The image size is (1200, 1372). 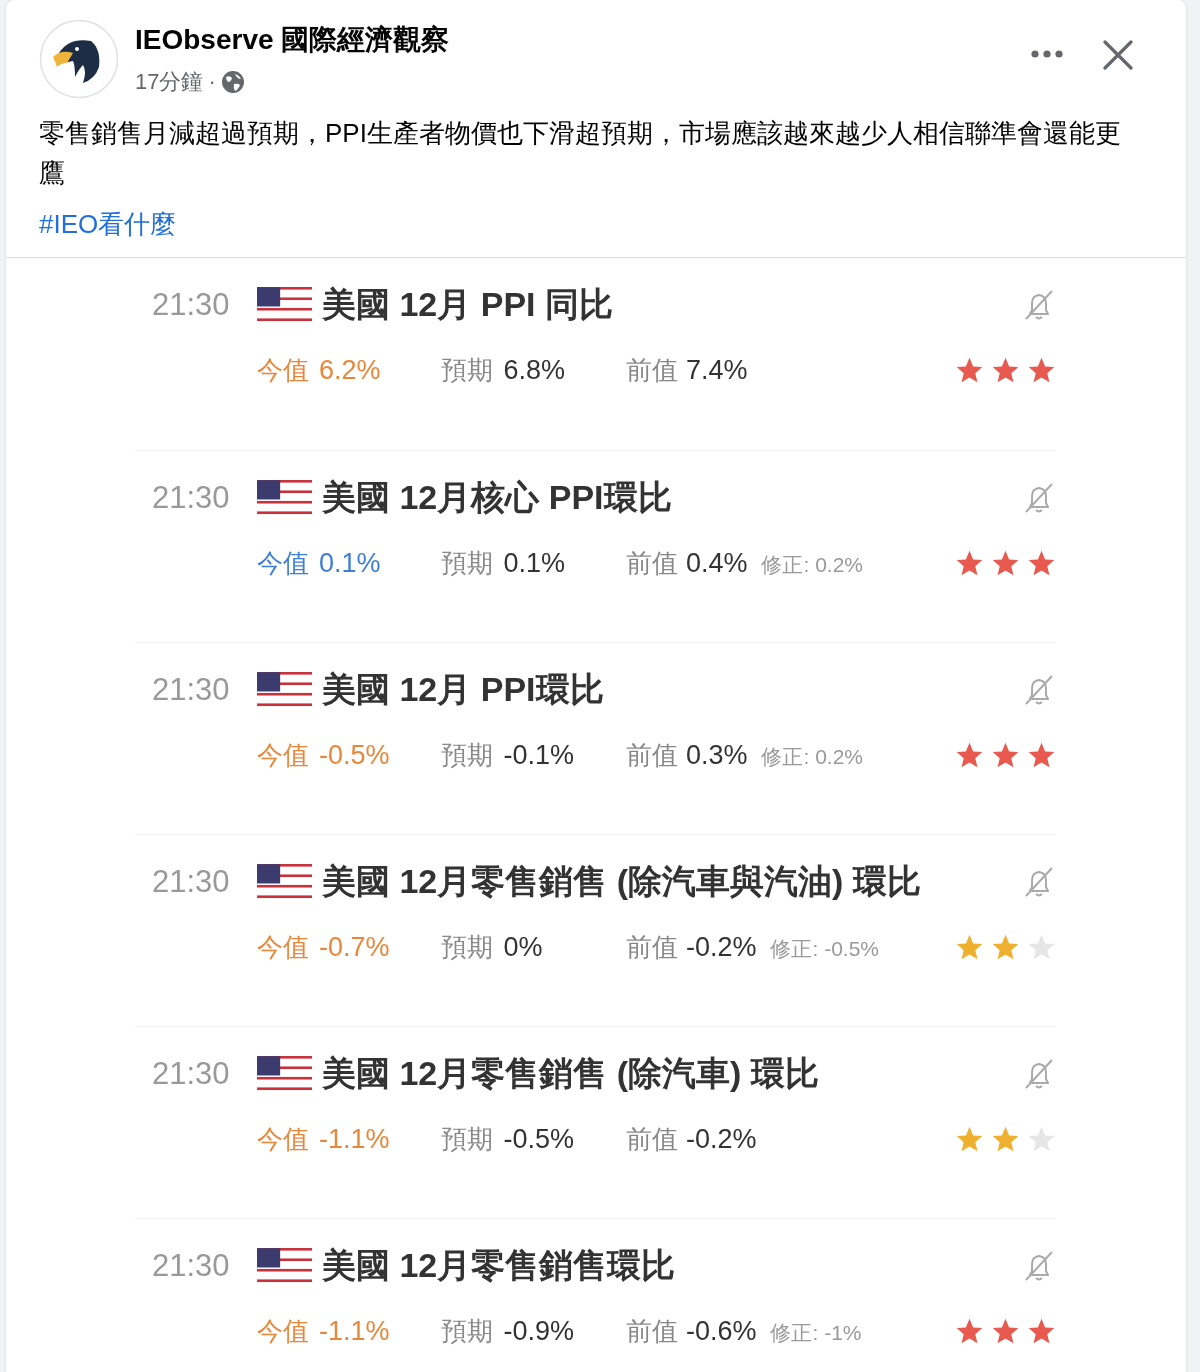 I want to click on globe-icon, so click(x=232, y=82).